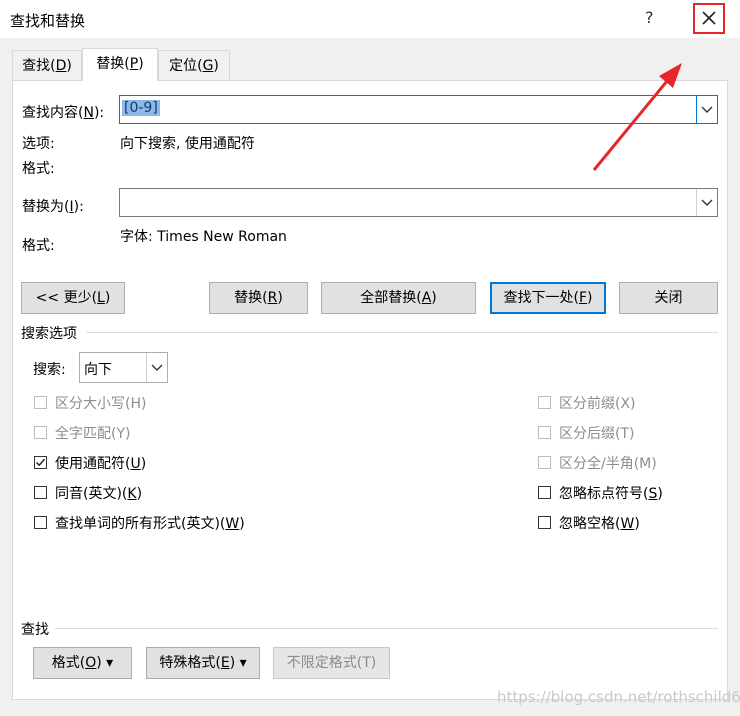 The width and height of the screenshot is (740, 716). Describe the element at coordinates (38, 144) in the screenshot. I see `options-label: 选项:` at that location.